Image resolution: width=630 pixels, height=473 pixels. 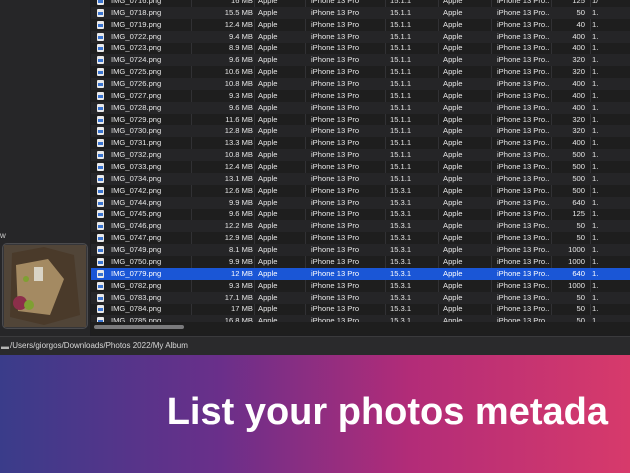 What do you see at coordinates (387, 412) in the screenshot?
I see `banner-headline: List your photos metada` at bounding box center [387, 412].